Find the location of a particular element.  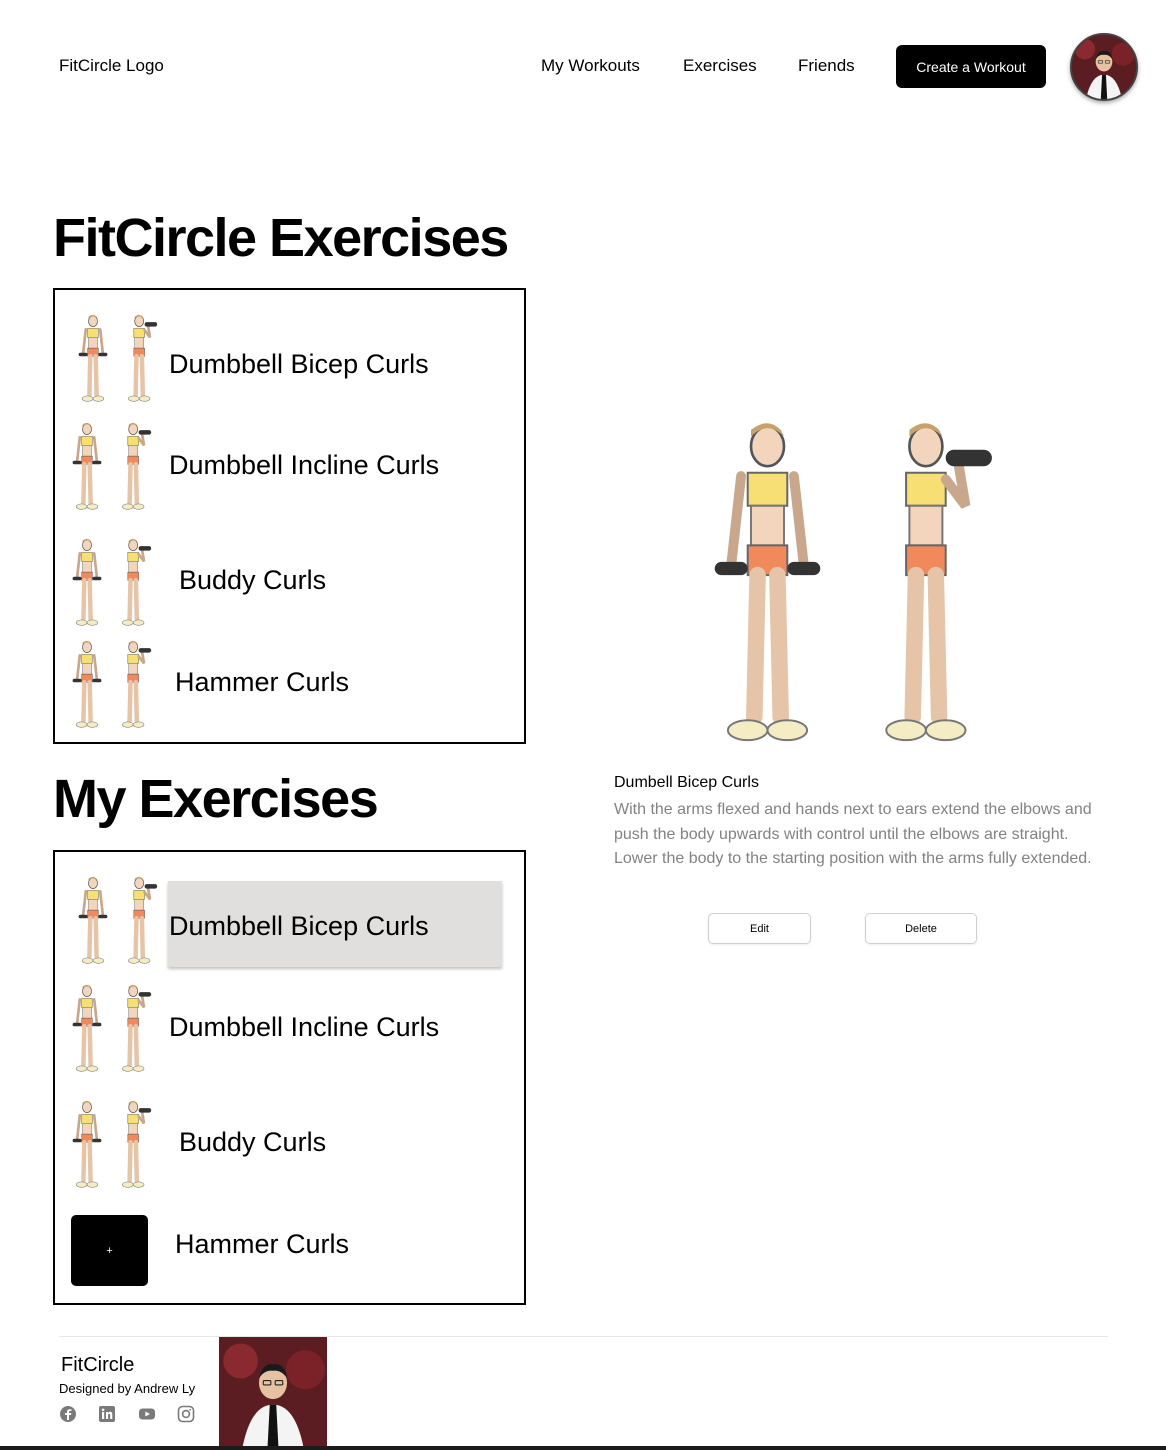

footer-divider is located at coordinates (583, 1336).